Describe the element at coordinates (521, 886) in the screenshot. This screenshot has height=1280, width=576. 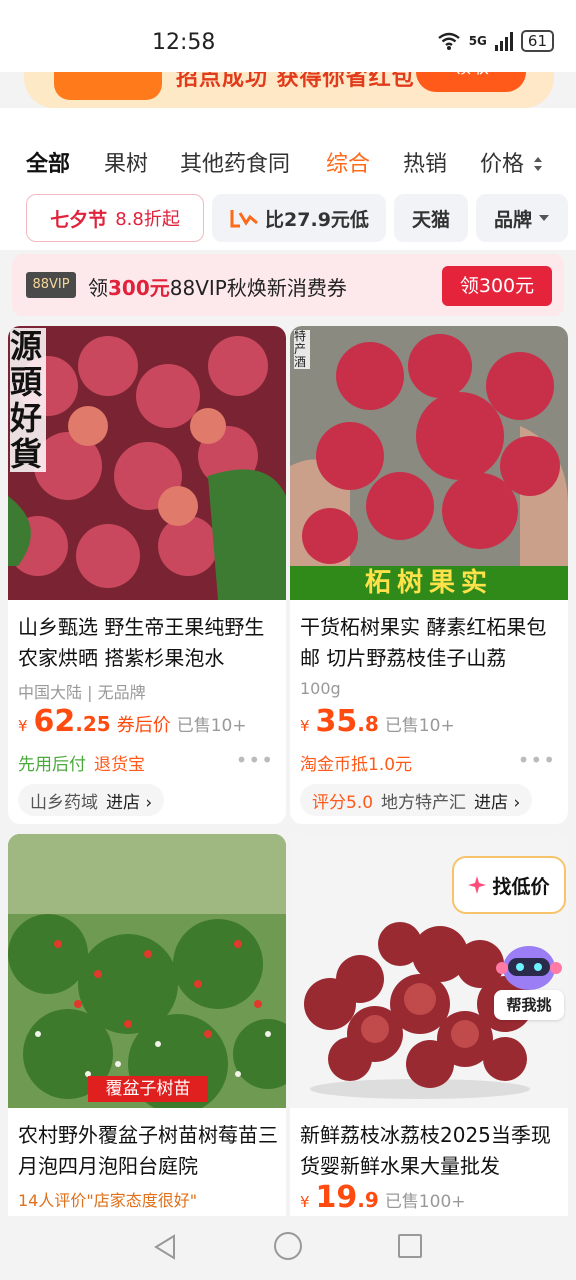
I see `find-low-price-label: 找低价` at that location.